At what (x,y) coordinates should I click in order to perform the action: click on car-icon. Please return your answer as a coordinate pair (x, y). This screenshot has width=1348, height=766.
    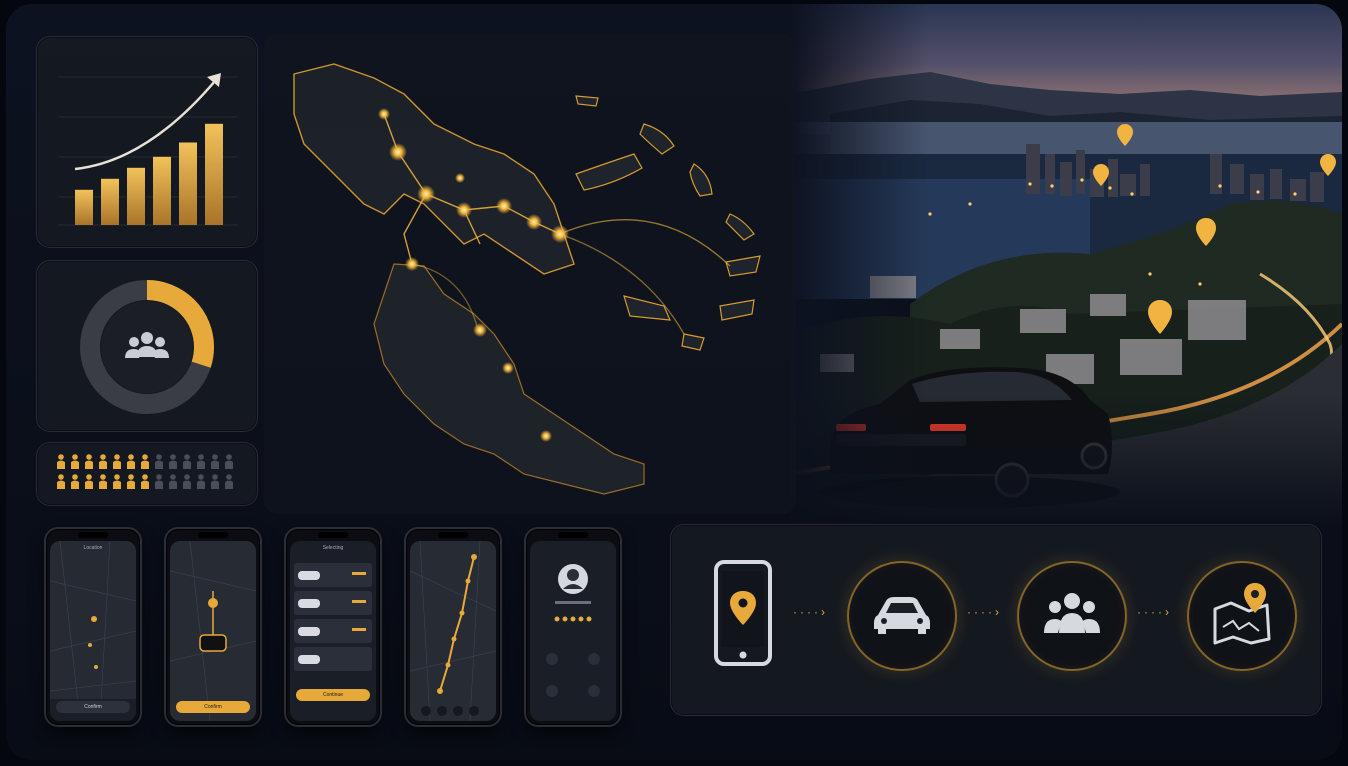
    Looking at the image, I should click on (902, 615).